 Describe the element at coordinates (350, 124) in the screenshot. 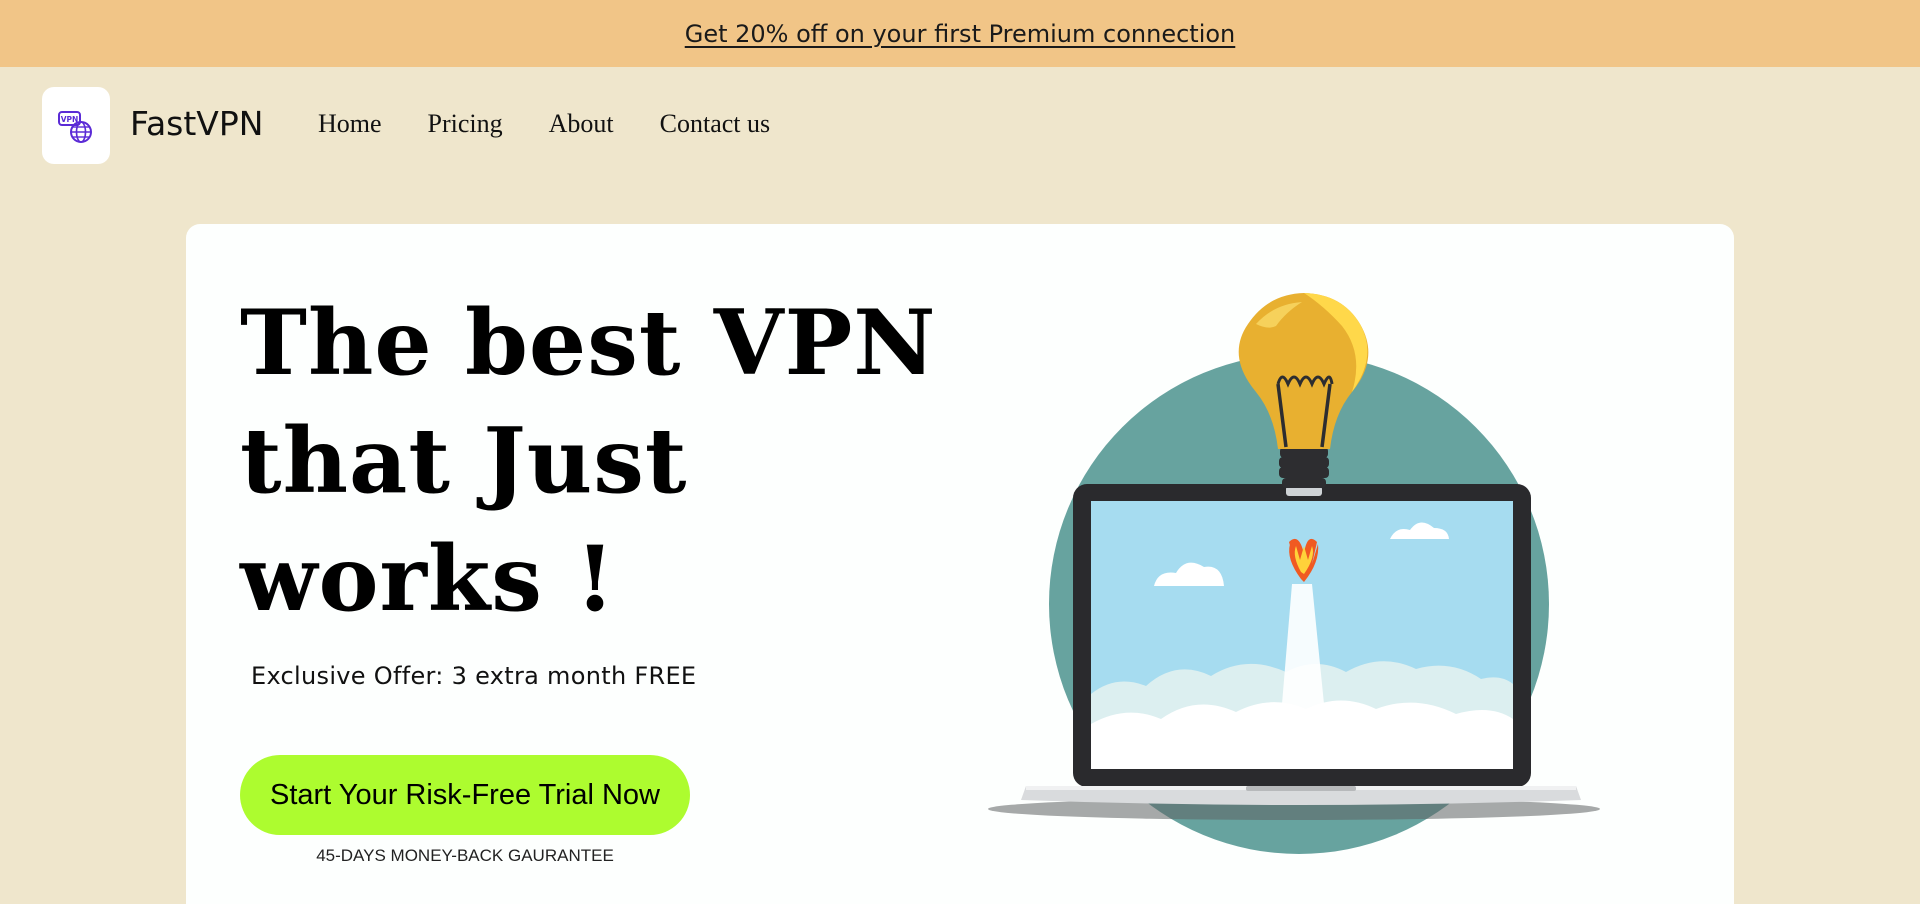

I see `nav-home: Home` at that location.